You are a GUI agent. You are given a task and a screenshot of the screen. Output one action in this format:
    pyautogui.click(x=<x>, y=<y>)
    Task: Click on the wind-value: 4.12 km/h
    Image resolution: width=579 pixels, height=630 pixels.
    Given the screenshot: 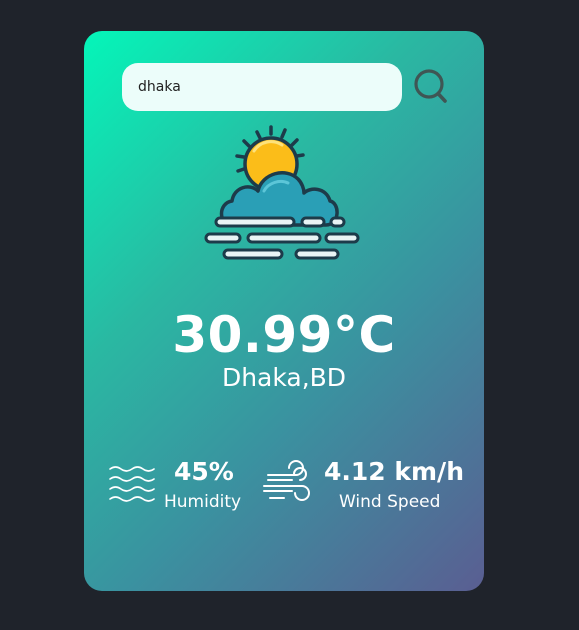 What is the action you would take?
    pyautogui.click(x=394, y=471)
    